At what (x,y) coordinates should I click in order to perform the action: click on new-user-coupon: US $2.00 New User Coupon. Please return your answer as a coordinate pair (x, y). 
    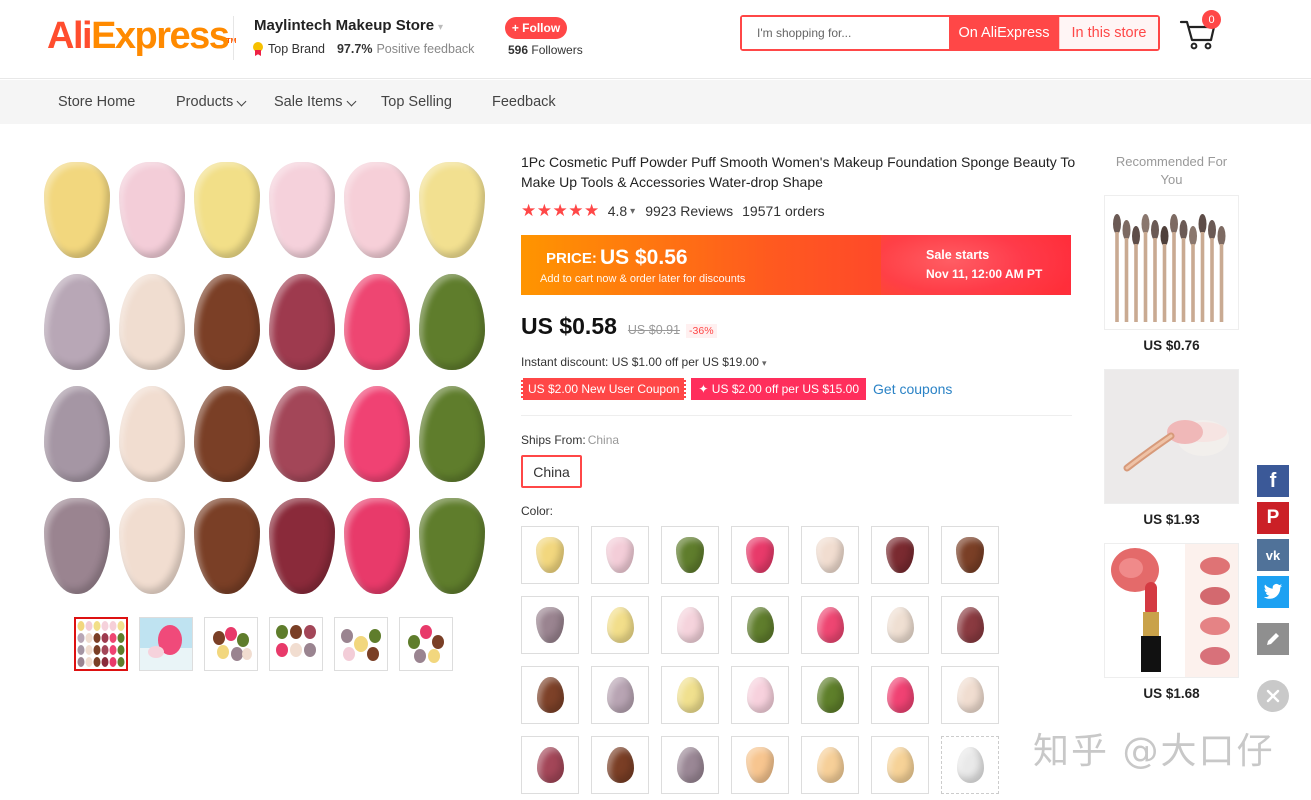
    Looking at the image, I should click on (603, 389).